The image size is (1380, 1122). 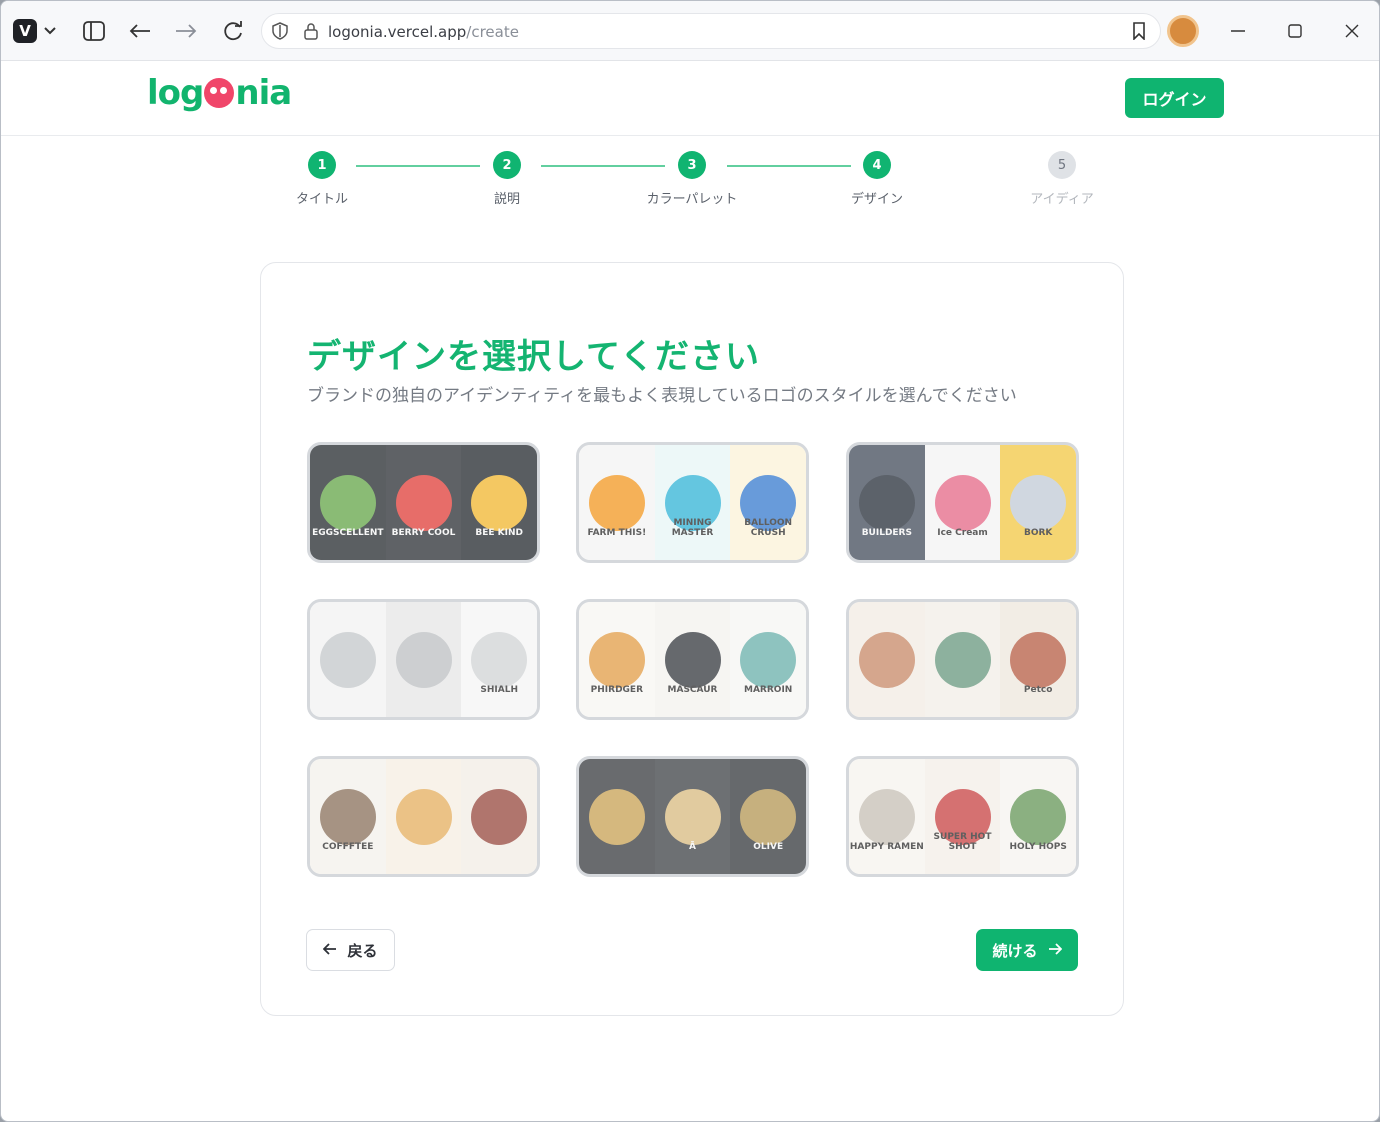 I want to click on design-sample: MARROIN, so click(x=768, y=659).